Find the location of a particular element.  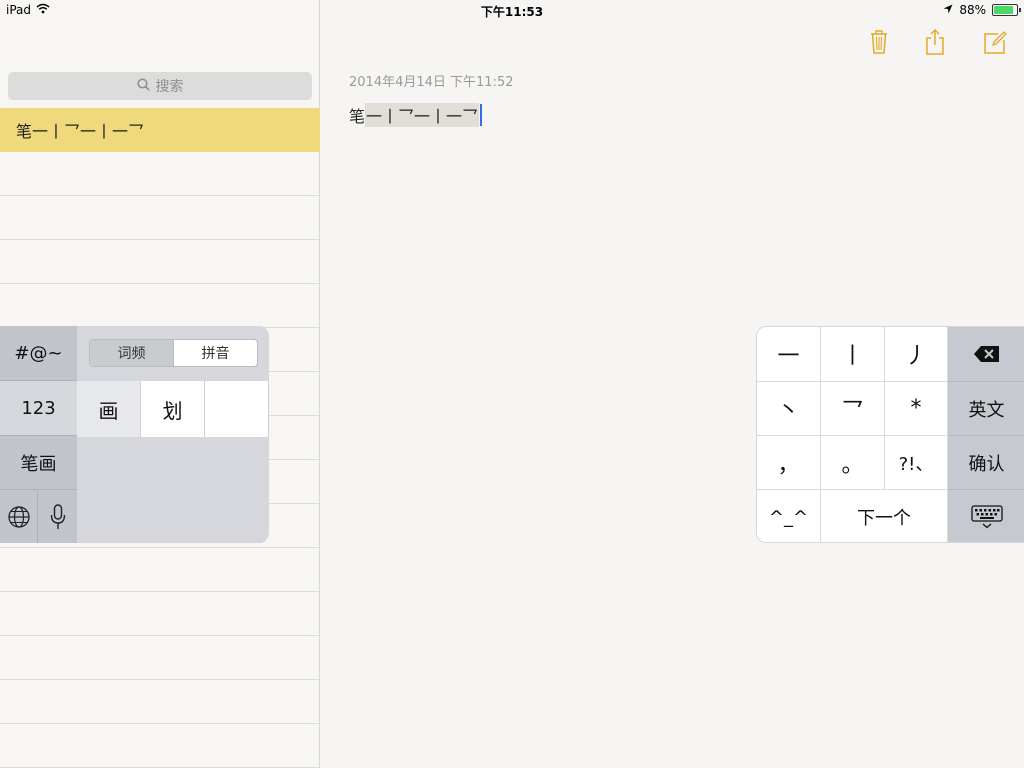

punctuation-key: ?!、 is located at coordinates (916, 463).